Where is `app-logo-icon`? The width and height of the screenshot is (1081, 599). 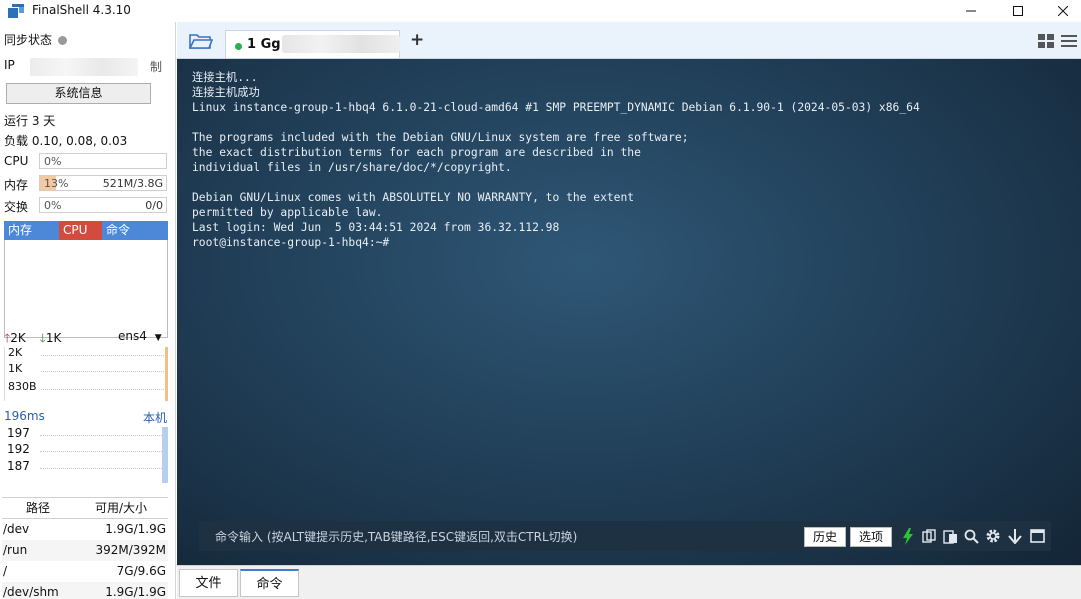 app-logo-icon is located at coordinates (16, 11).